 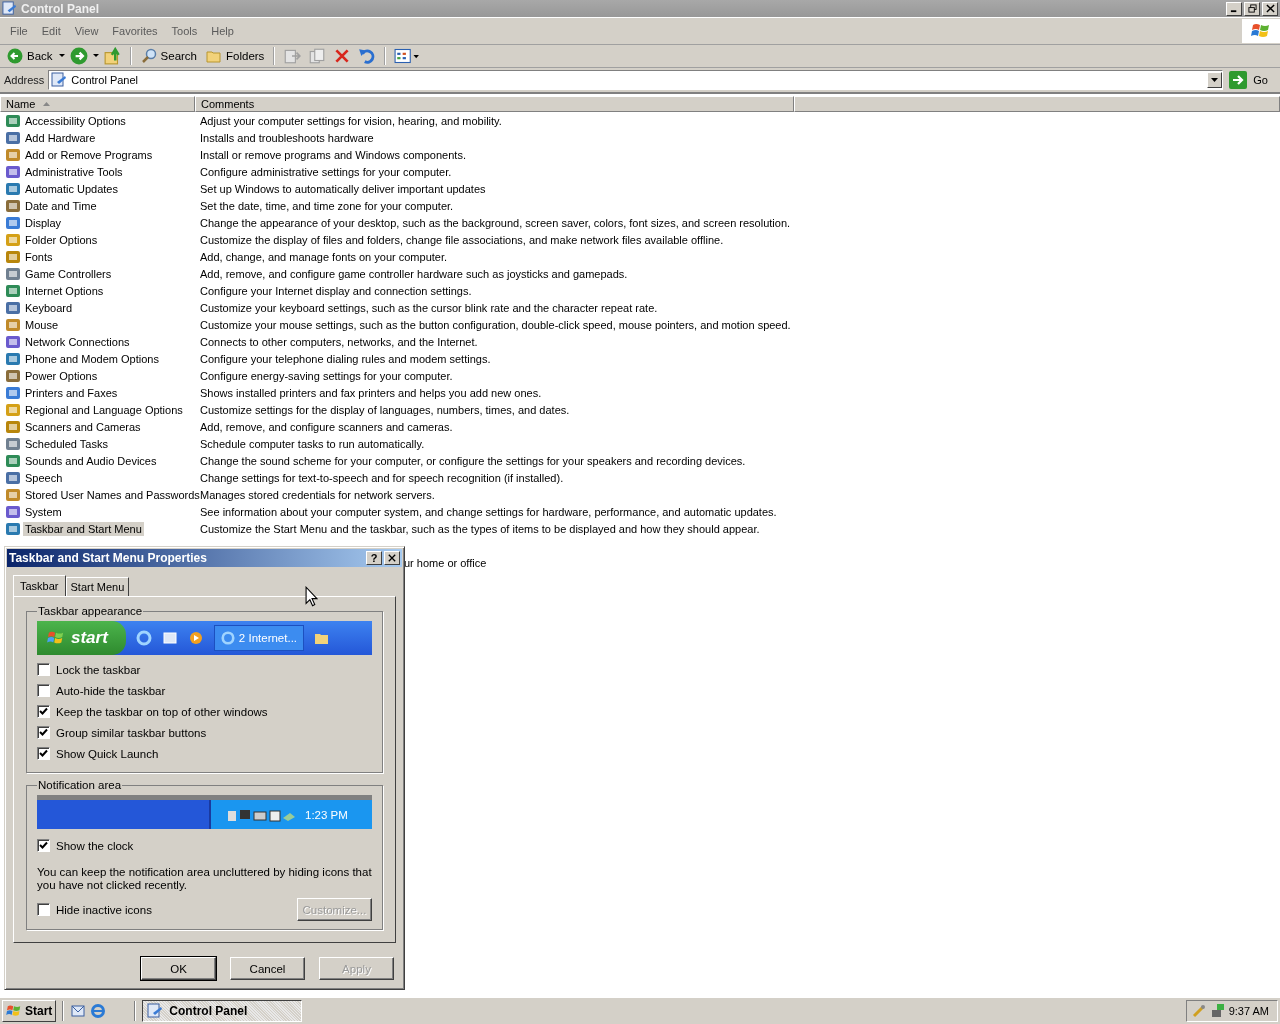 I want to click on go-button: Go, so click(x=1251, y=80).